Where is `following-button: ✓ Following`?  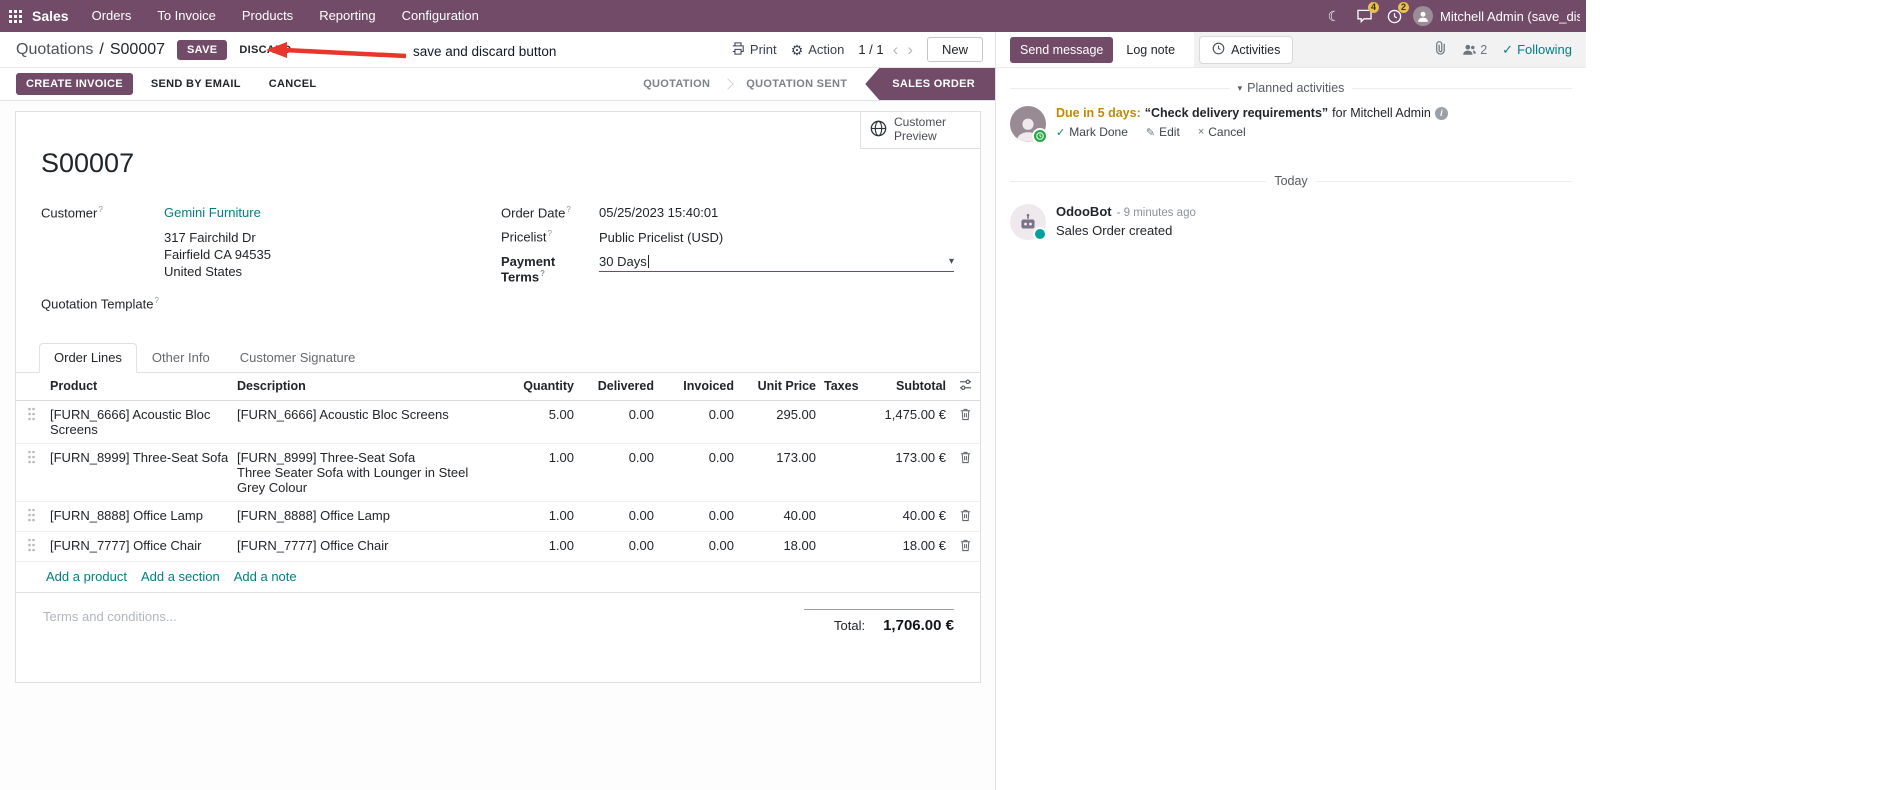 following-button: ✓ Following is located at coordinates (1537, 50).